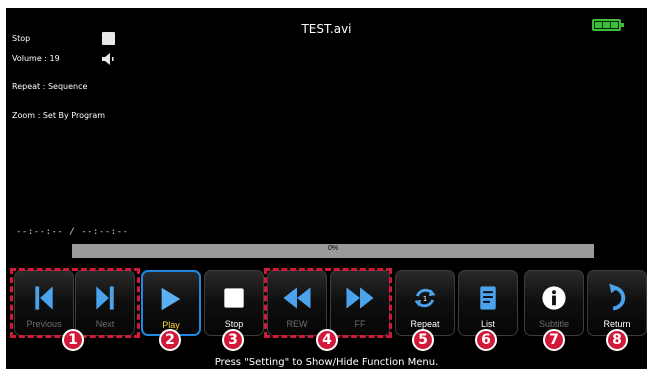  I want to click on battery-icon, so click(608, 25).